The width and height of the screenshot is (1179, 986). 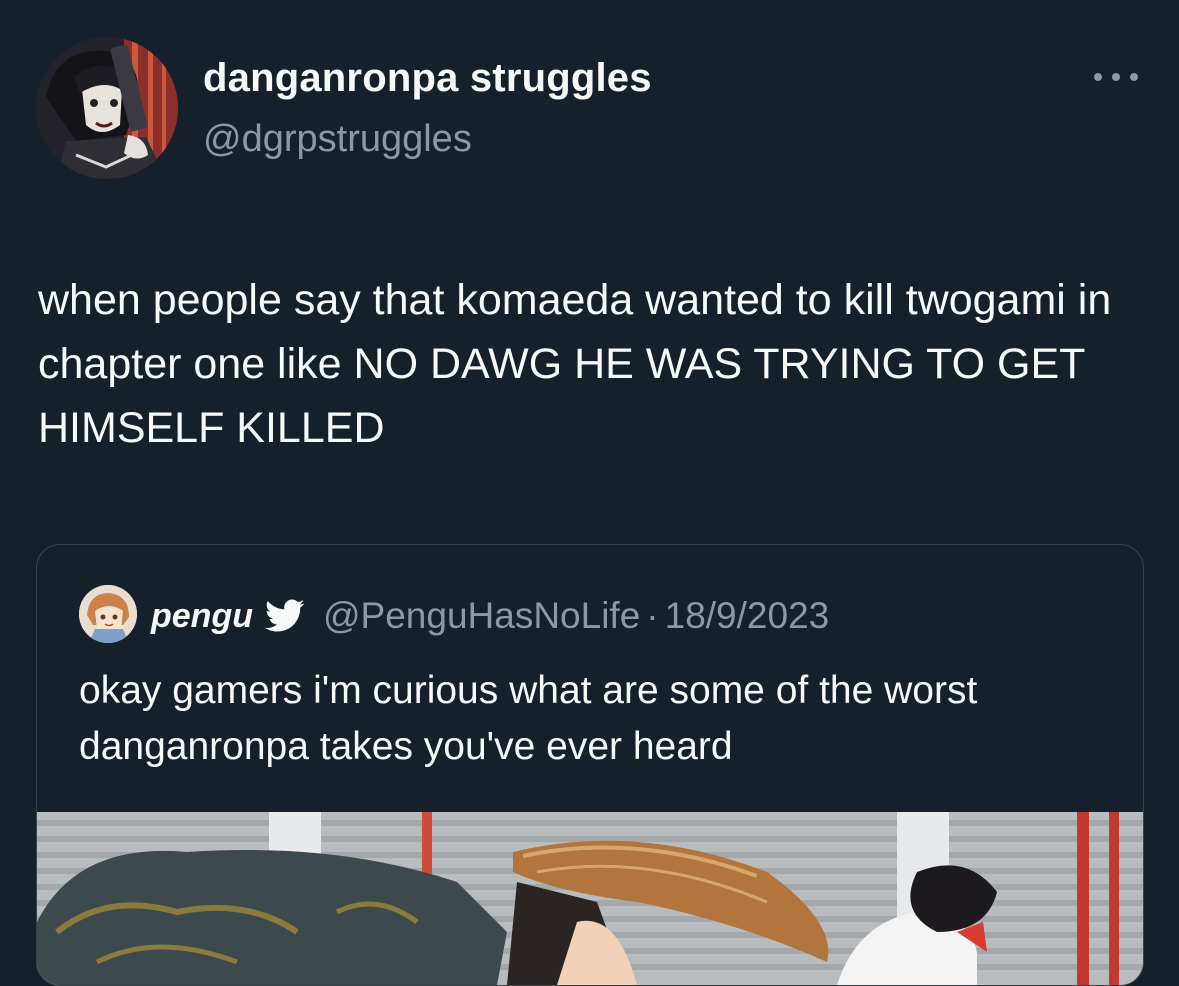 I want to click on quoted-author-handle: @PenguHasNoLife, so click(x=481, y=616).